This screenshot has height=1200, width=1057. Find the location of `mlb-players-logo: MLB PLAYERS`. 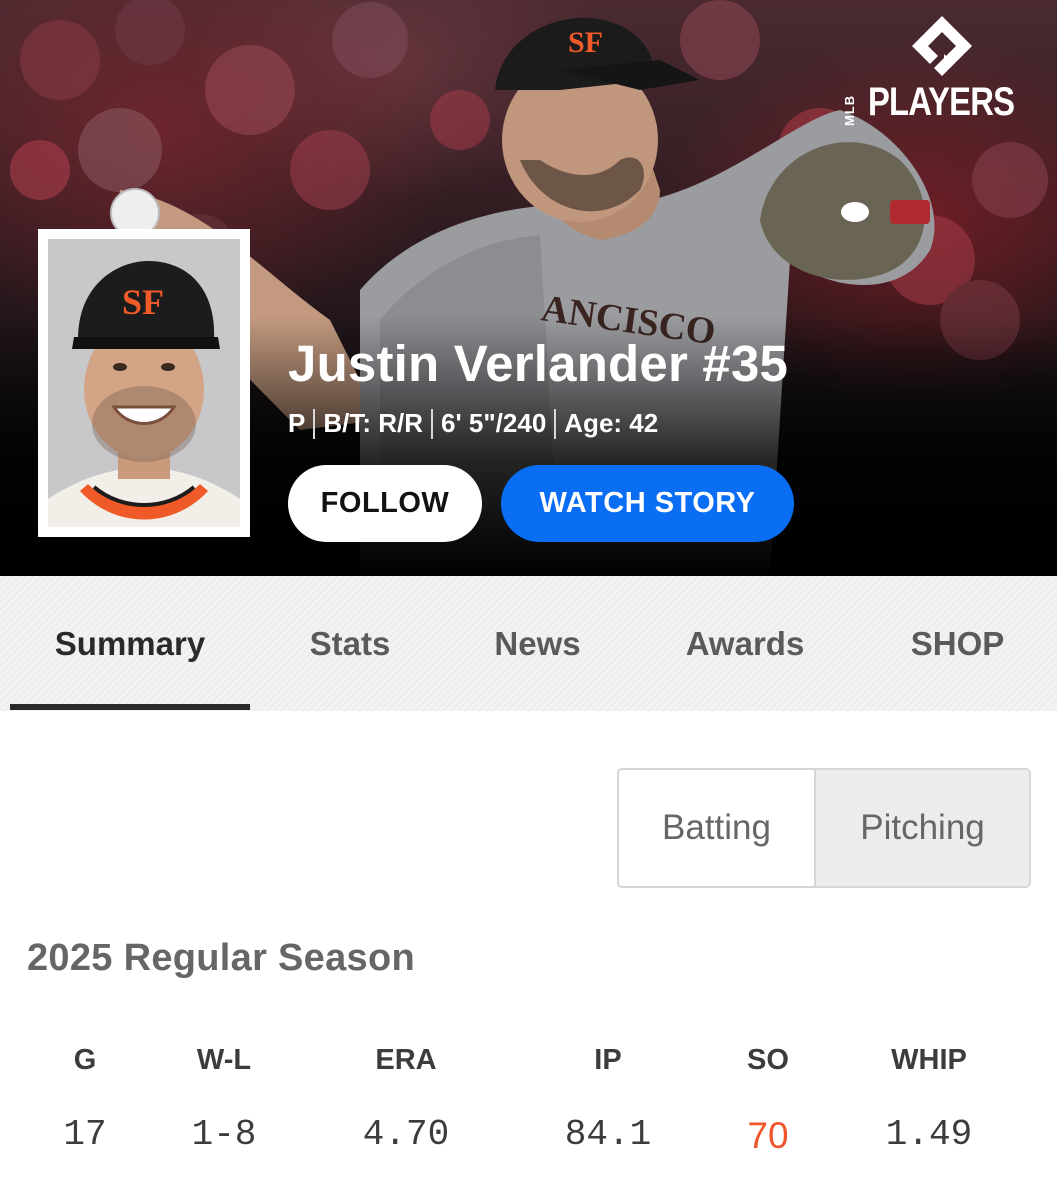

mlb-players-logo: MLB PLAYERS is located at coordinates (942, 70).